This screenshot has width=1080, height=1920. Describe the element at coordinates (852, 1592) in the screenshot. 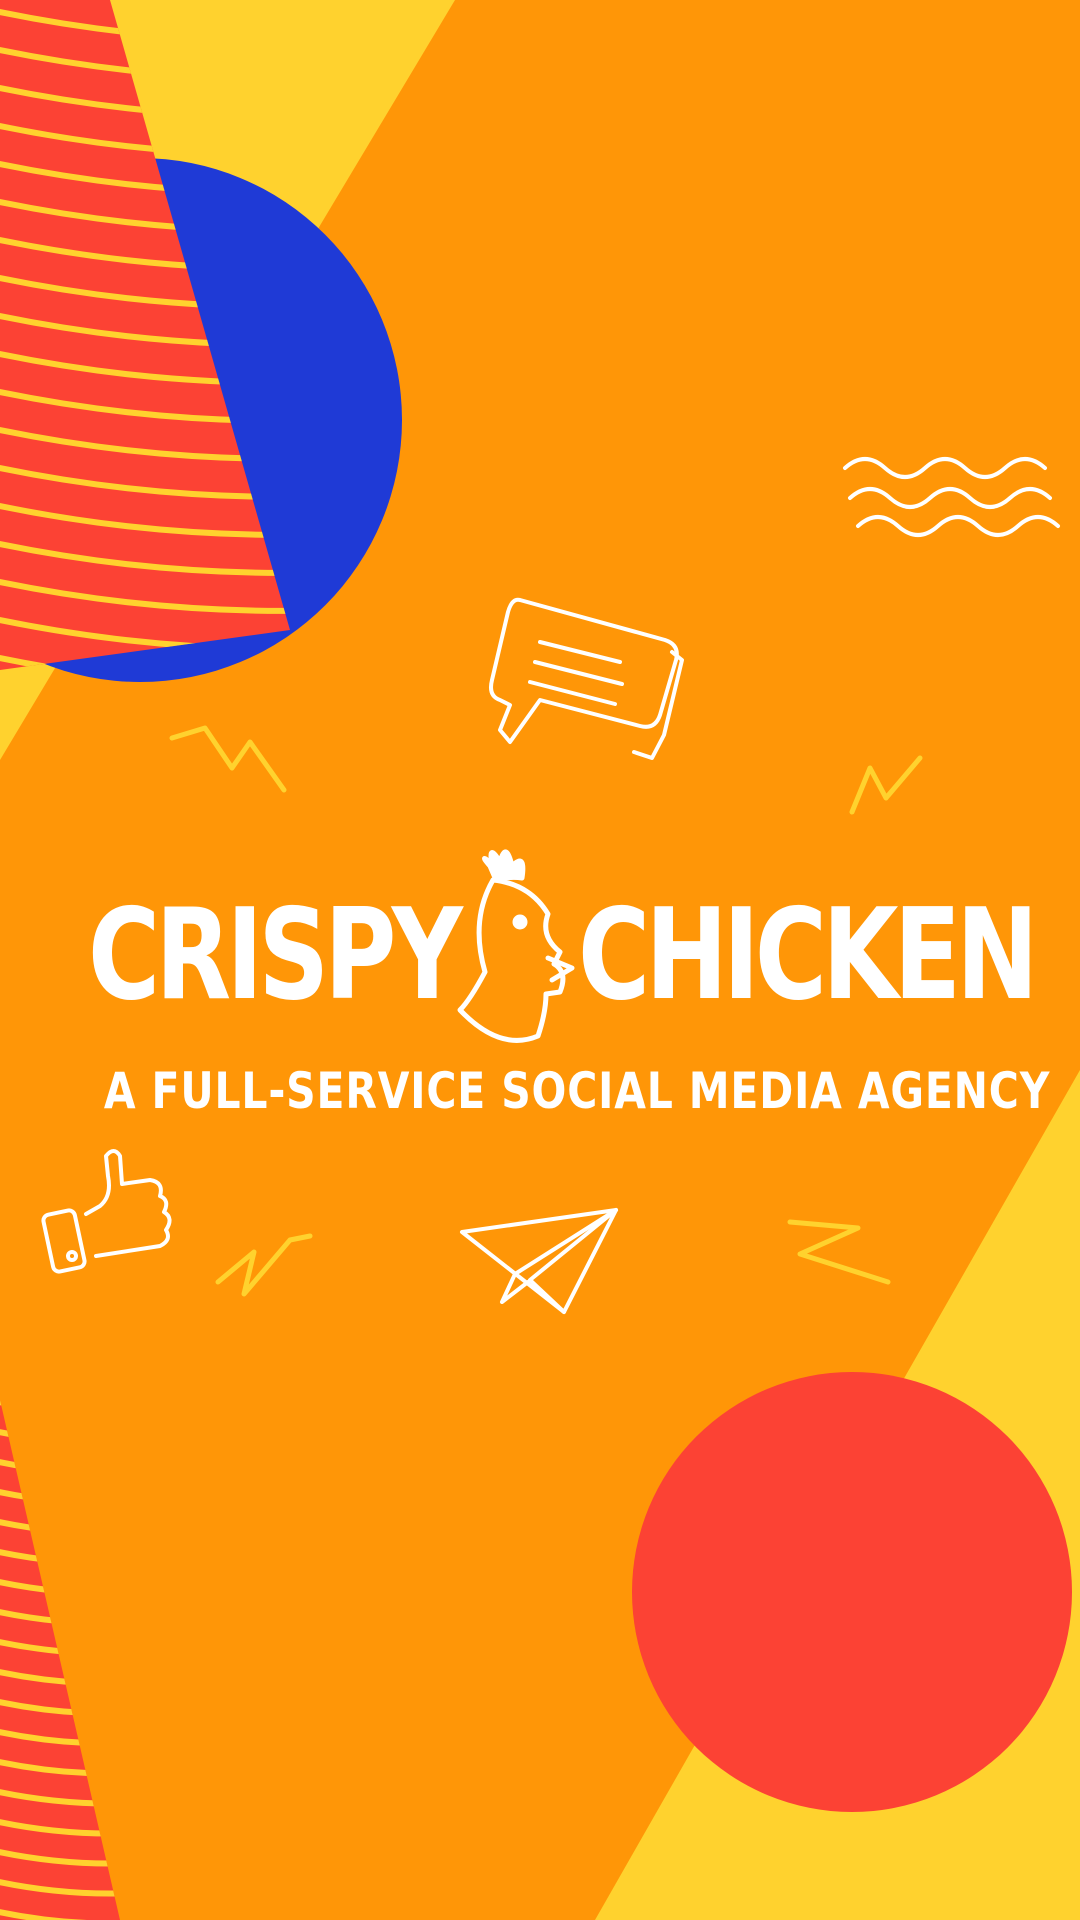

I see `red-circle` at that location.